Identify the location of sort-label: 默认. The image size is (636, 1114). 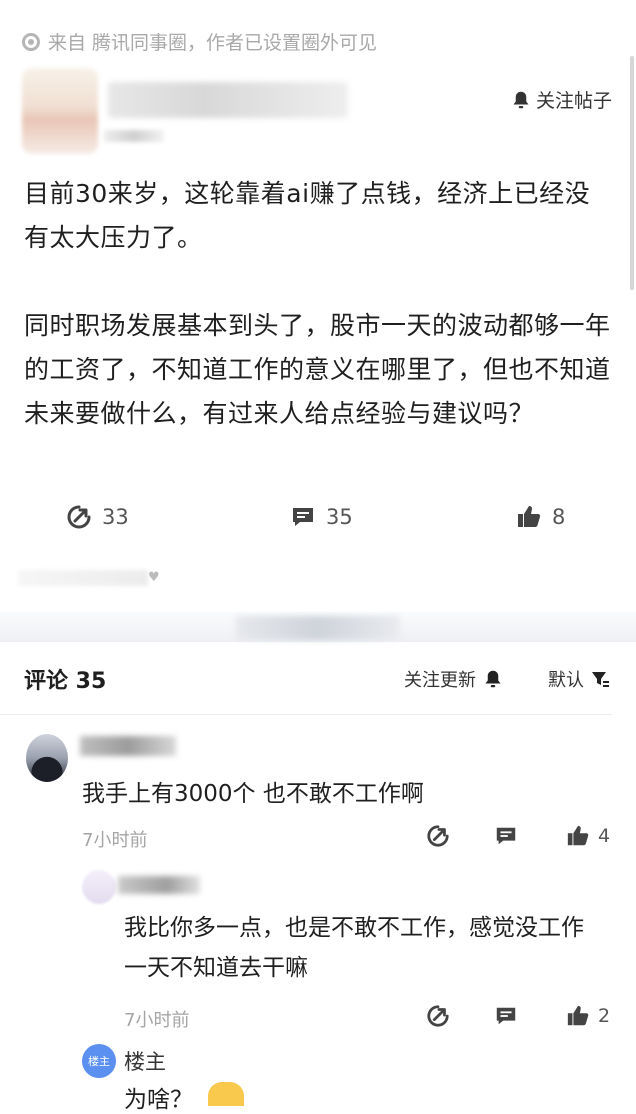
(566, 680).